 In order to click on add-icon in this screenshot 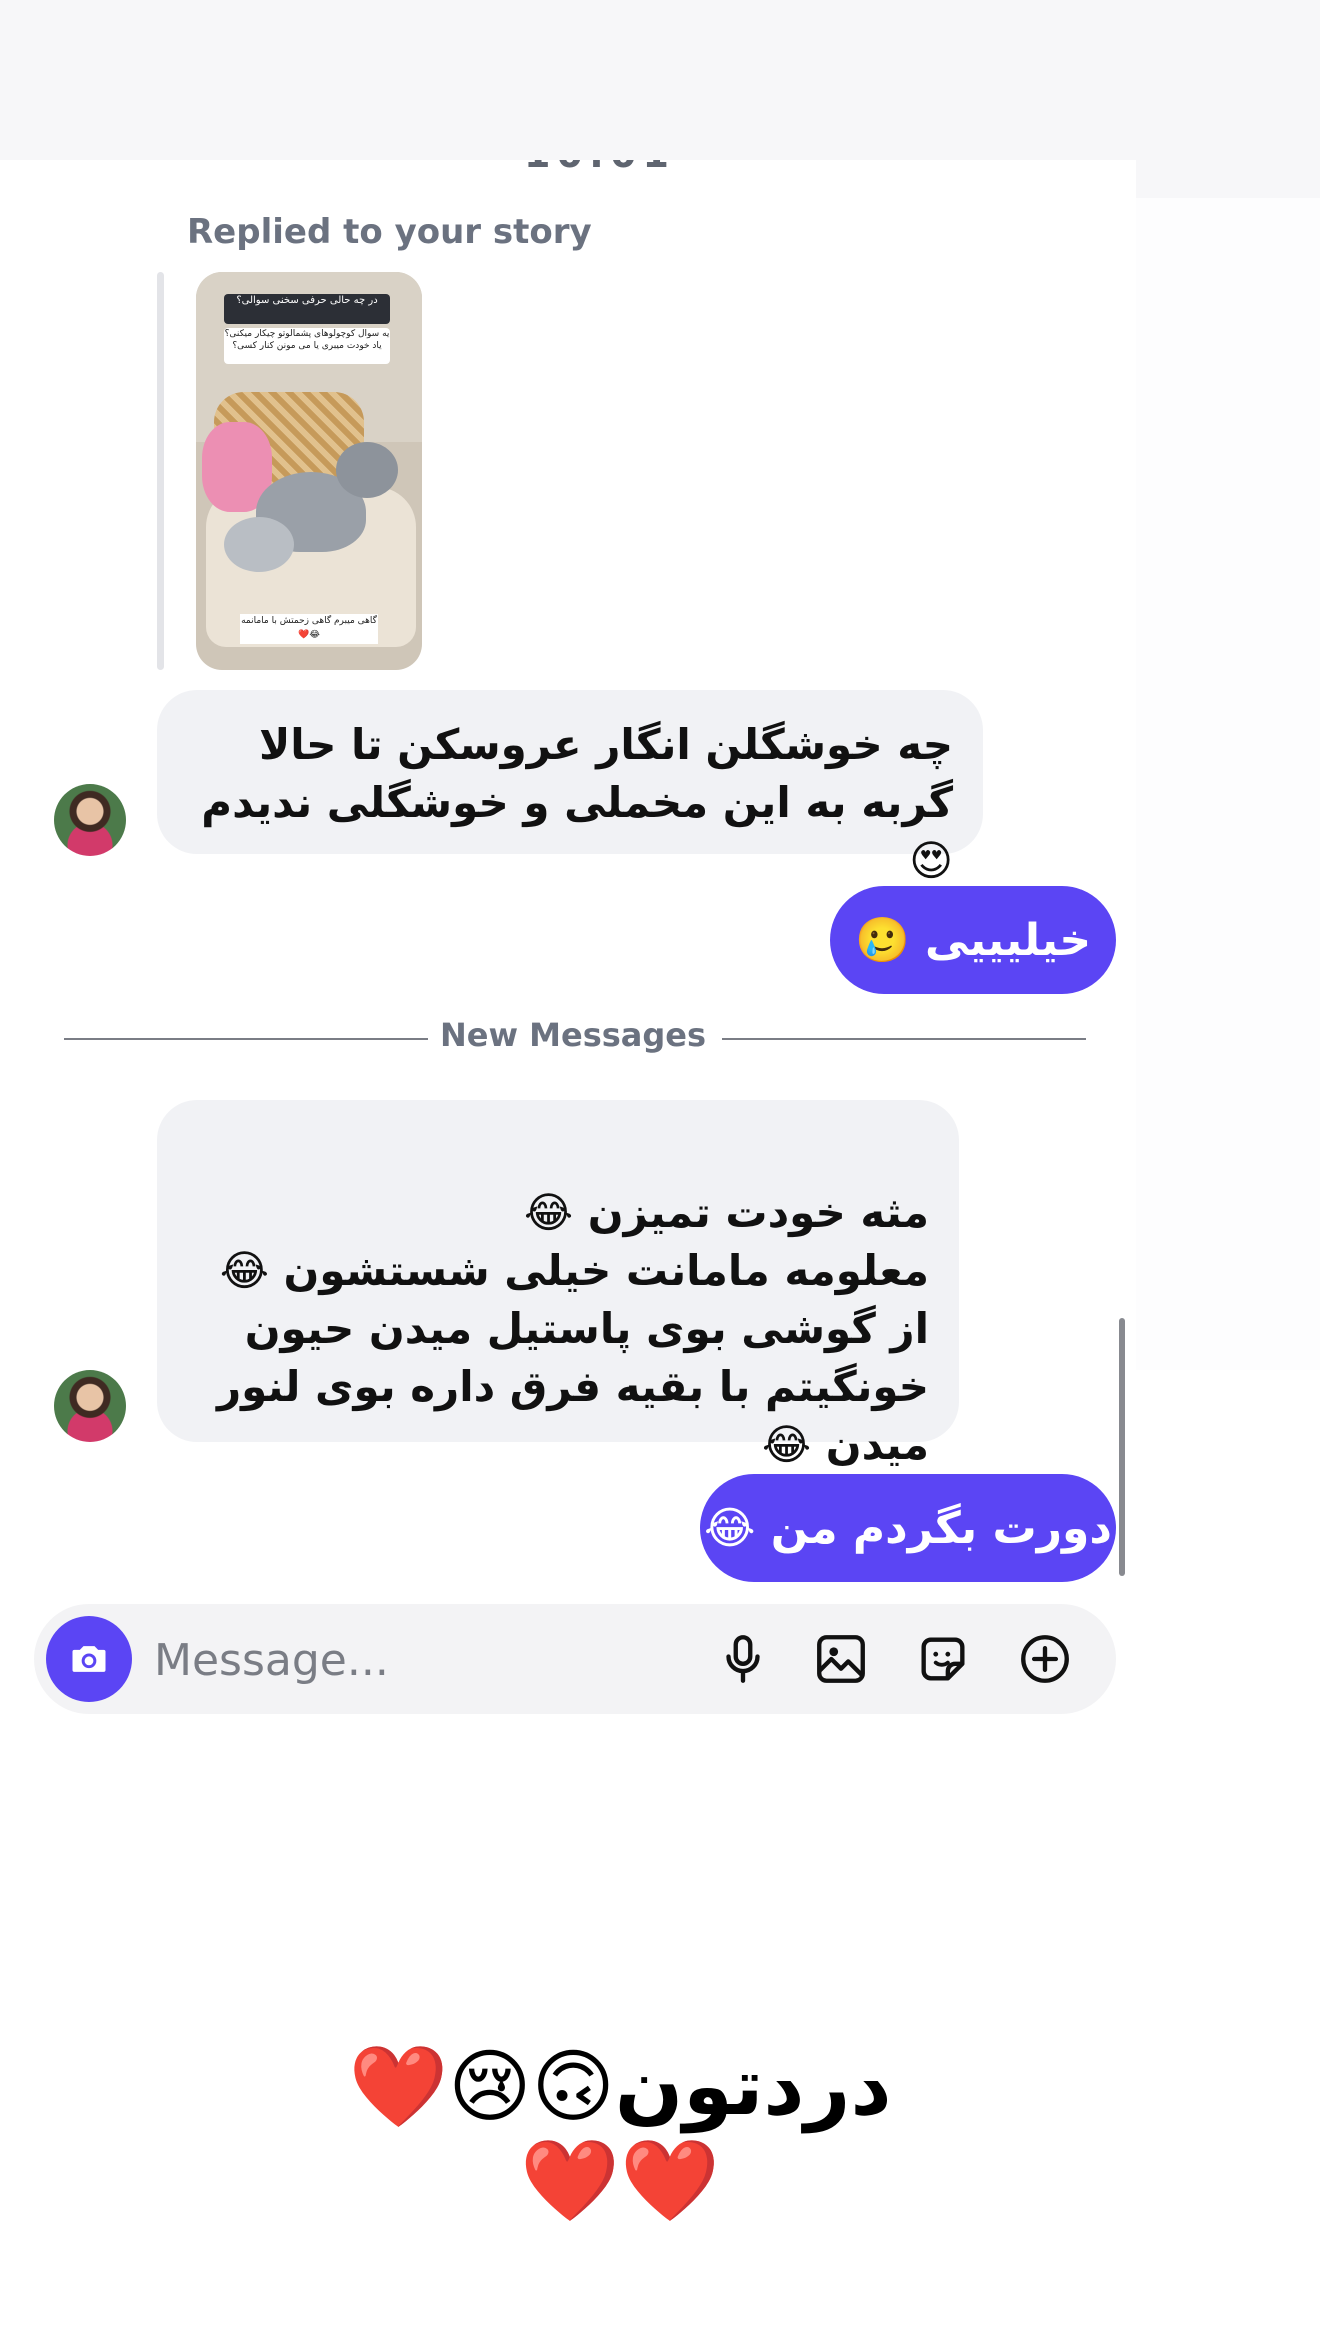, I will do `click(1045, 1659)`.